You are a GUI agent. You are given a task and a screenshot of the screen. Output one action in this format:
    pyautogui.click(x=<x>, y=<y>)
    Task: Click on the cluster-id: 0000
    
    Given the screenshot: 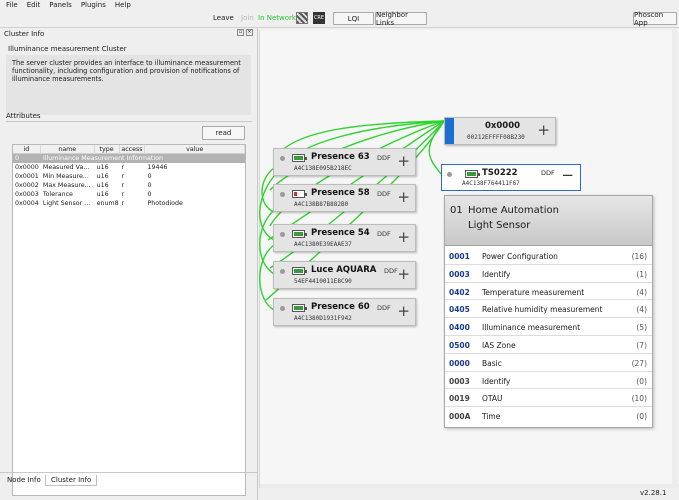 What is the action you would take?
    pyautogui.click(x=459, y=363)
    